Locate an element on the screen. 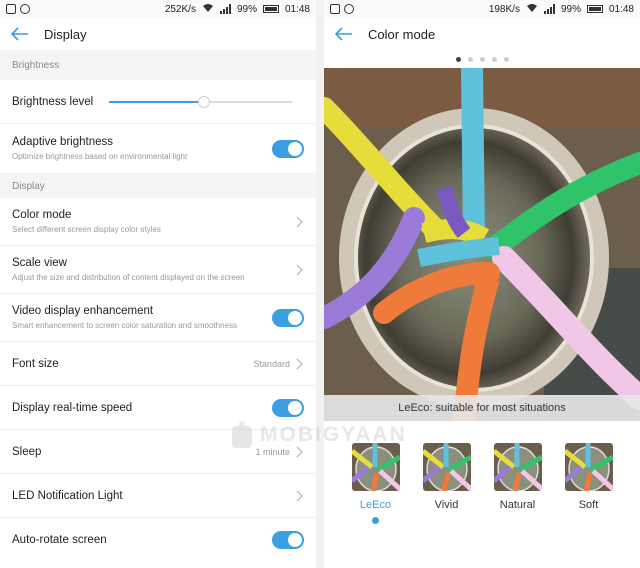 Image resolution: width=640 pixels, height=568 pixels. mode-option-leeco: LeEco is located at coordinates (376, 483).